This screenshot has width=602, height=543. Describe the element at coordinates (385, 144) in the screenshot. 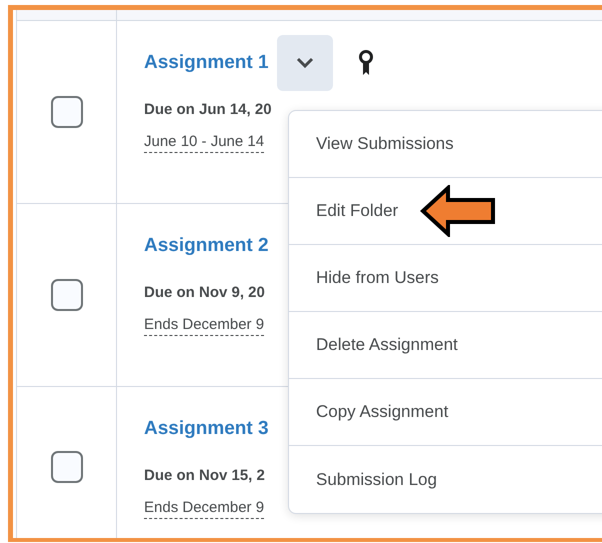

I see `menu-item: View Submissions` at that location.